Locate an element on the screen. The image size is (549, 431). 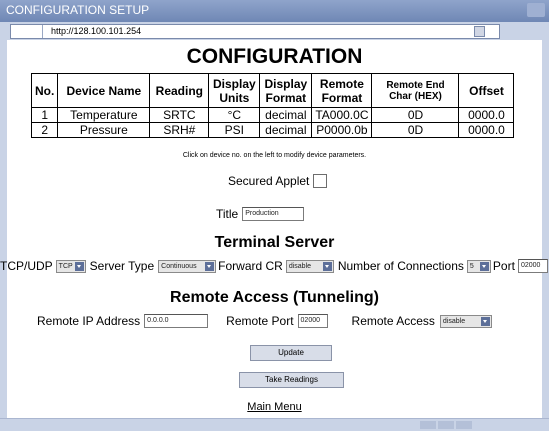
secured-applet-row: Secured Applet is located at coordinates (278, 181).